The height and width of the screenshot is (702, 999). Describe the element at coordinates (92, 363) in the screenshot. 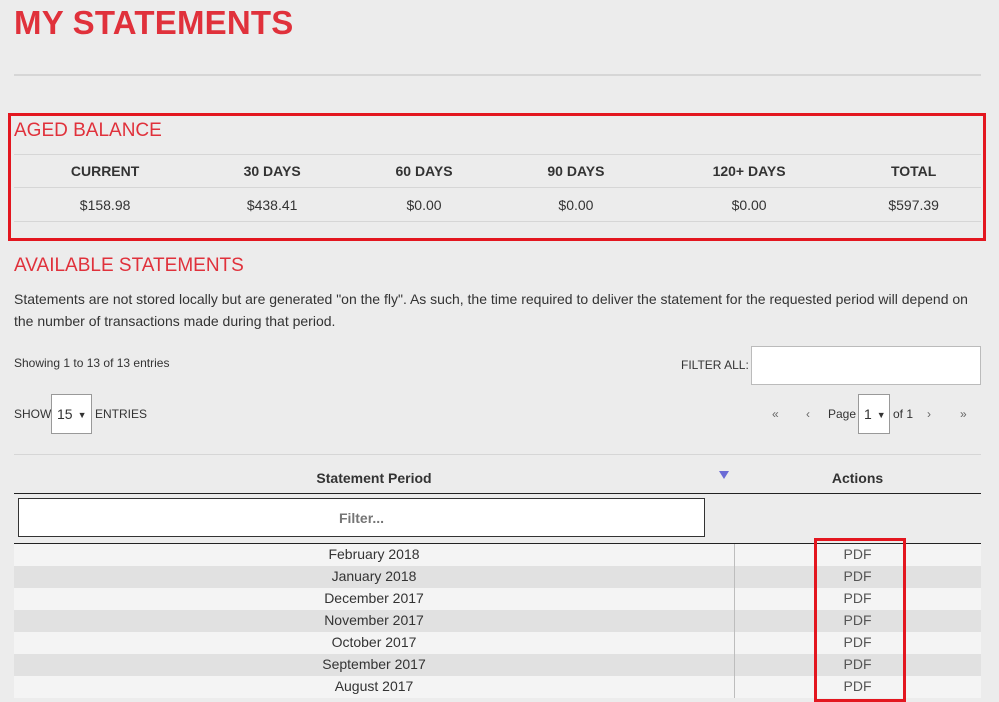

I see `entries-info: Showing 1 to 13 of 13 entries` at that location.